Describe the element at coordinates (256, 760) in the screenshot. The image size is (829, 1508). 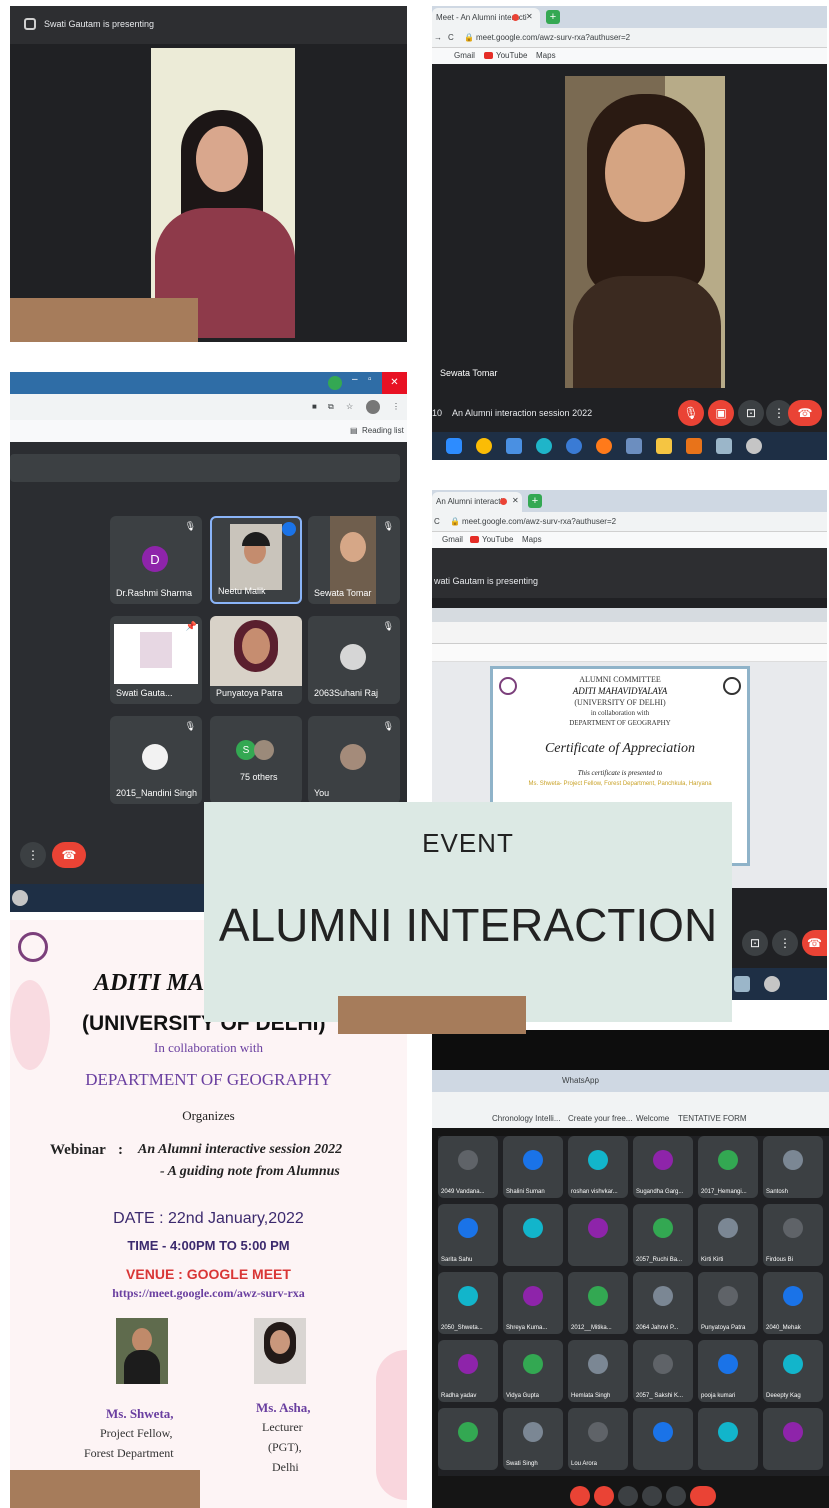
I see `tile-others: S 75 others` at that location.